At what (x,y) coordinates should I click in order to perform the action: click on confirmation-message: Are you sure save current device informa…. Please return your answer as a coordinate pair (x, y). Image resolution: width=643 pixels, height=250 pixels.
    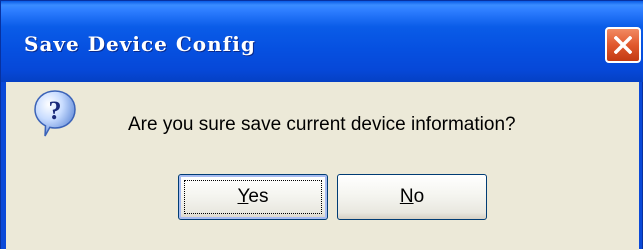
    Looking at the image, I should click on (322, 124).